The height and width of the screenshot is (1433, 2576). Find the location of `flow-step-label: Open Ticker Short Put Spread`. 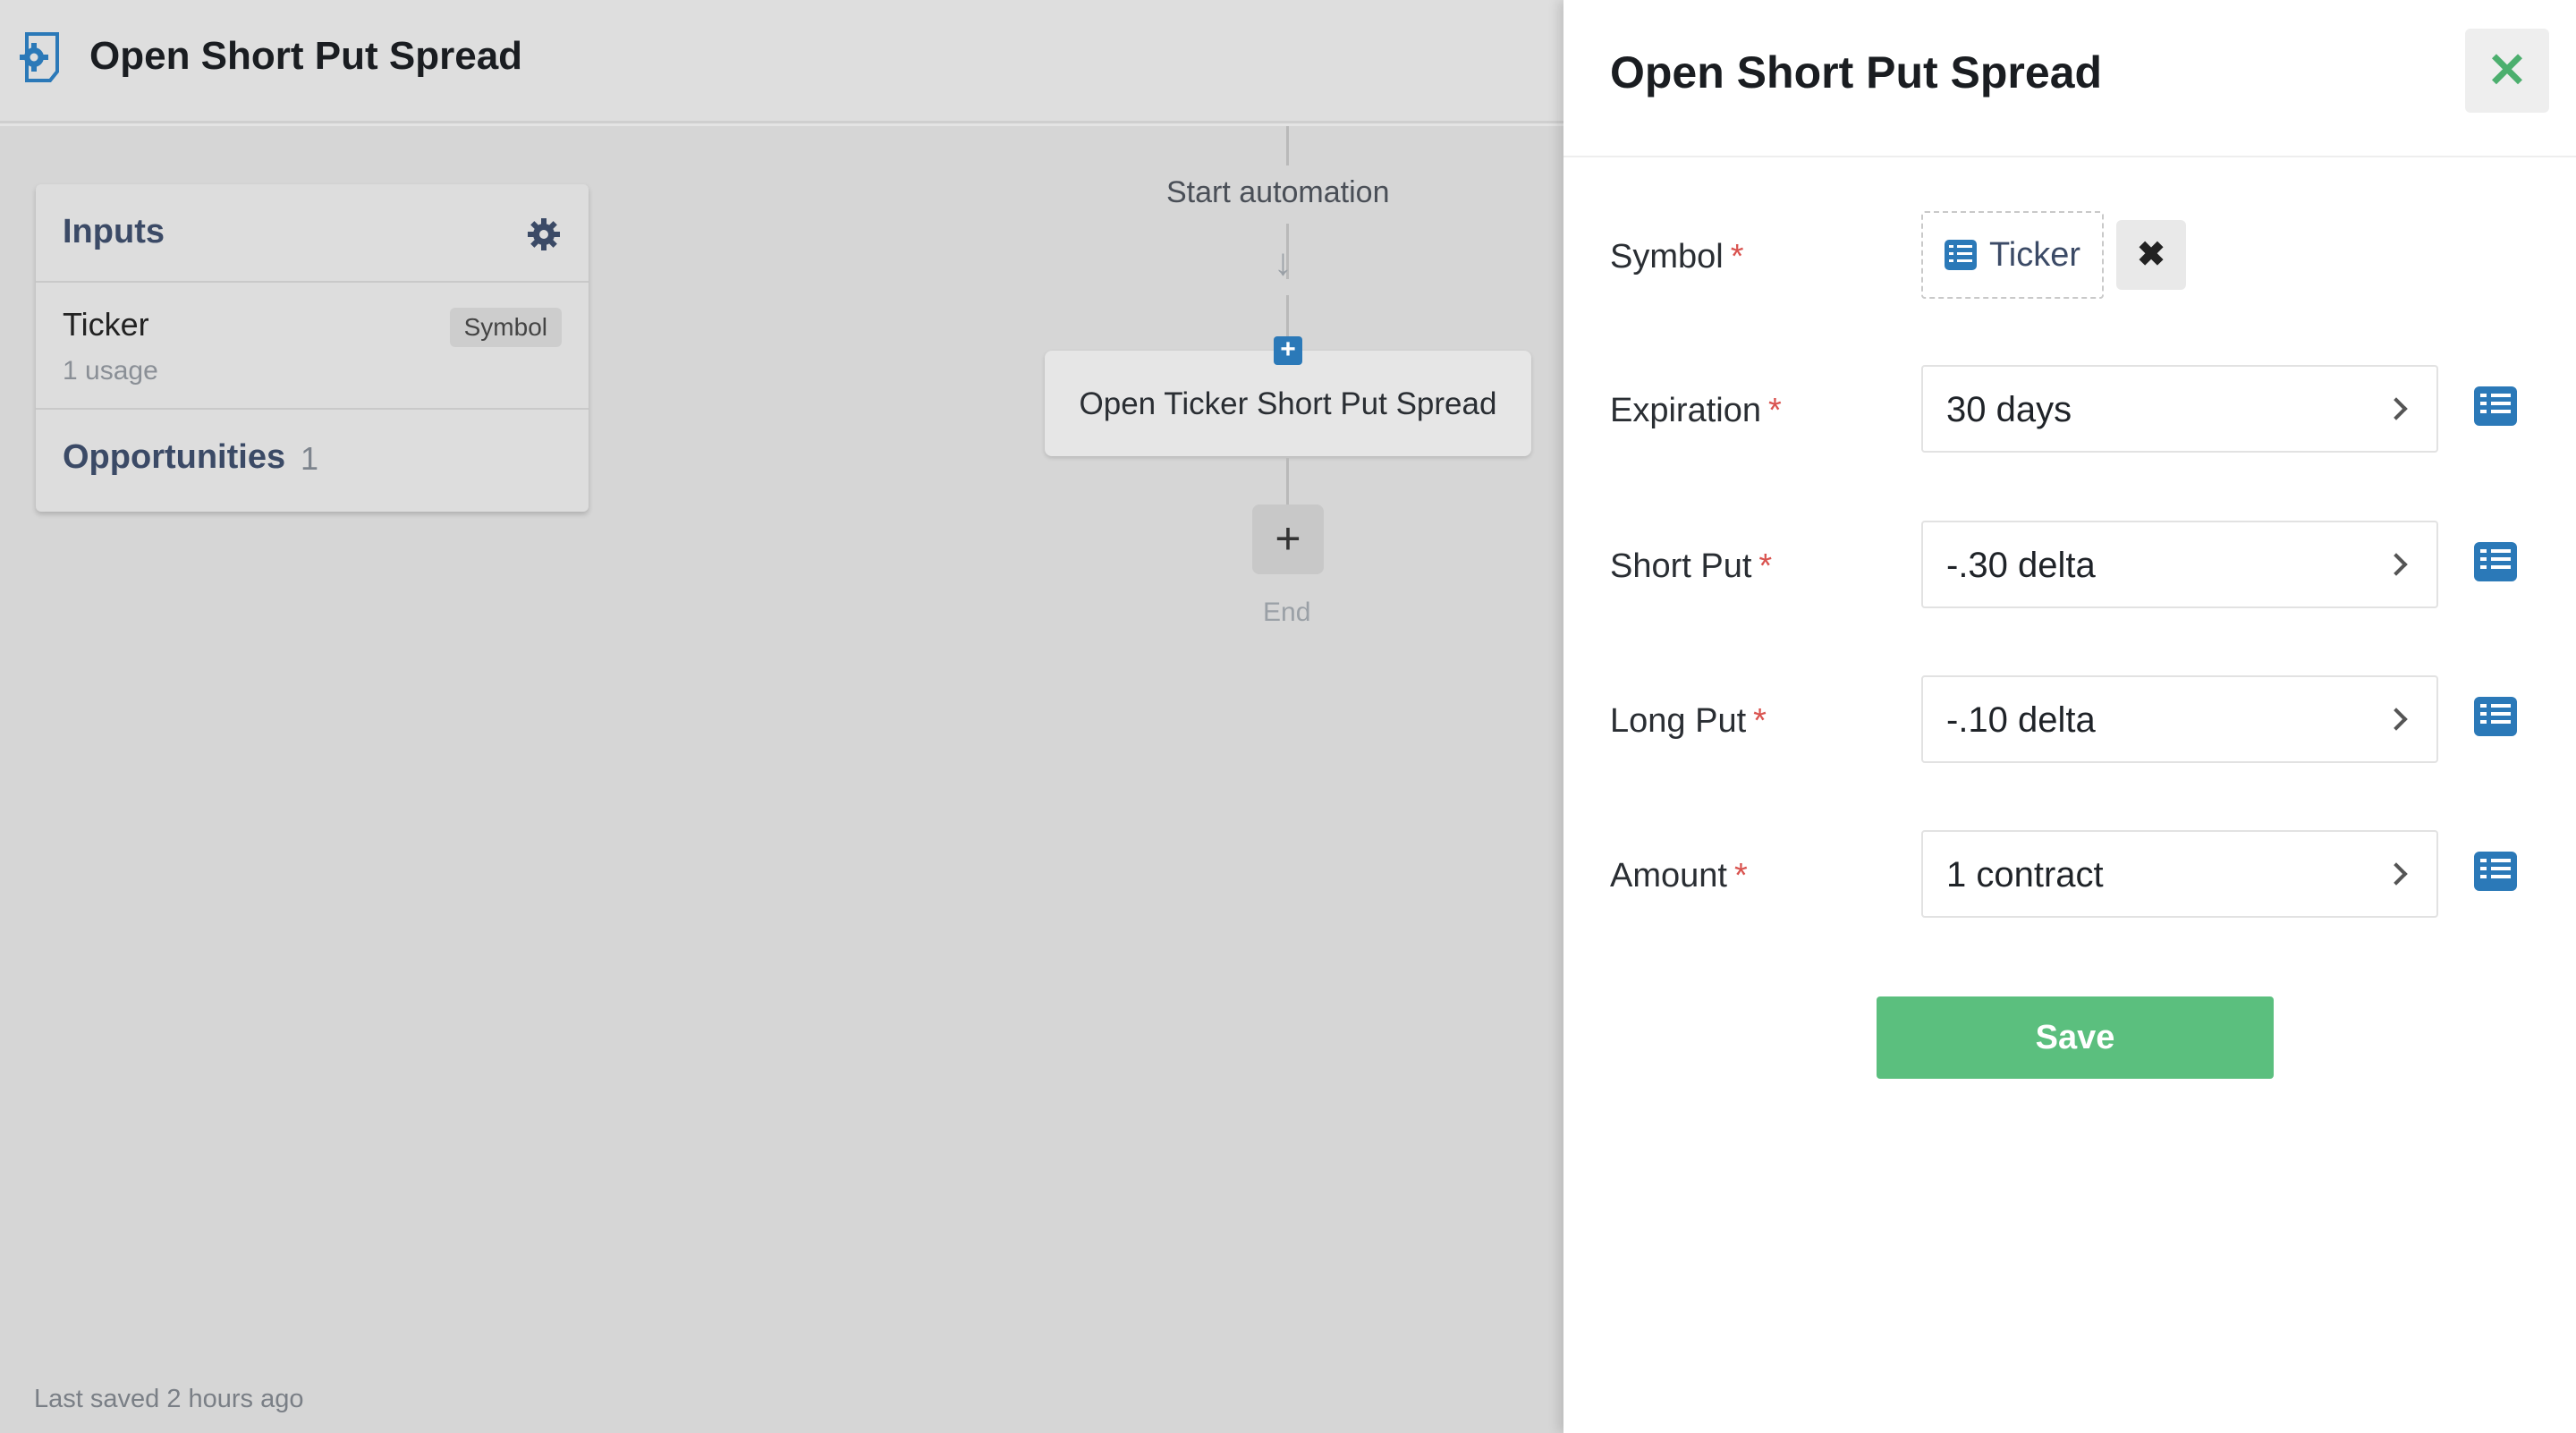

flow-step-label: Open Ticker Short Put Spread is located at coordinates (1288, 403).